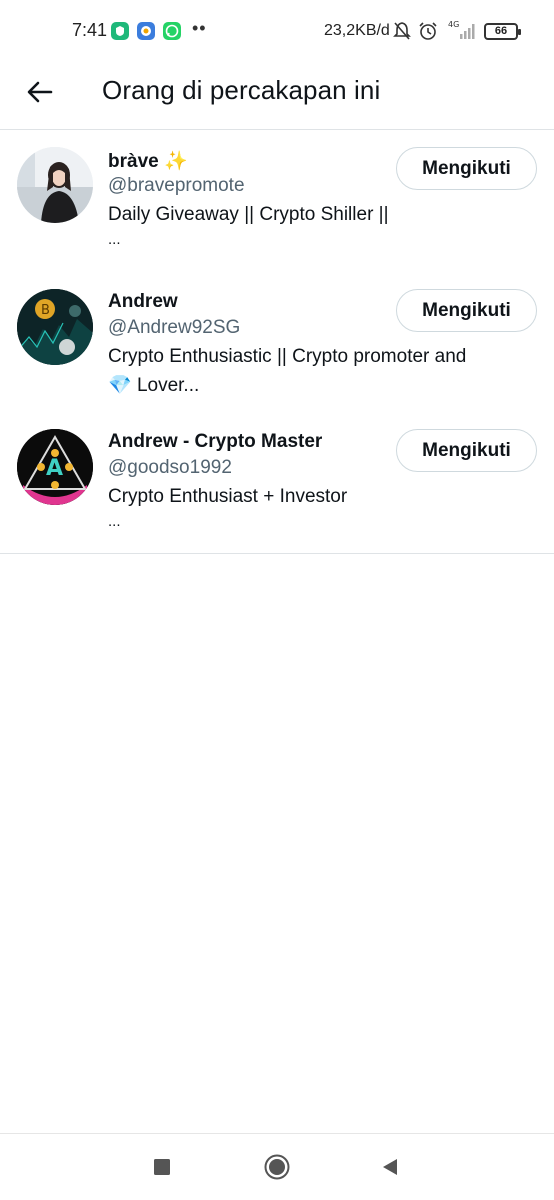  I want to click on avatar: A, so click(55, 467).